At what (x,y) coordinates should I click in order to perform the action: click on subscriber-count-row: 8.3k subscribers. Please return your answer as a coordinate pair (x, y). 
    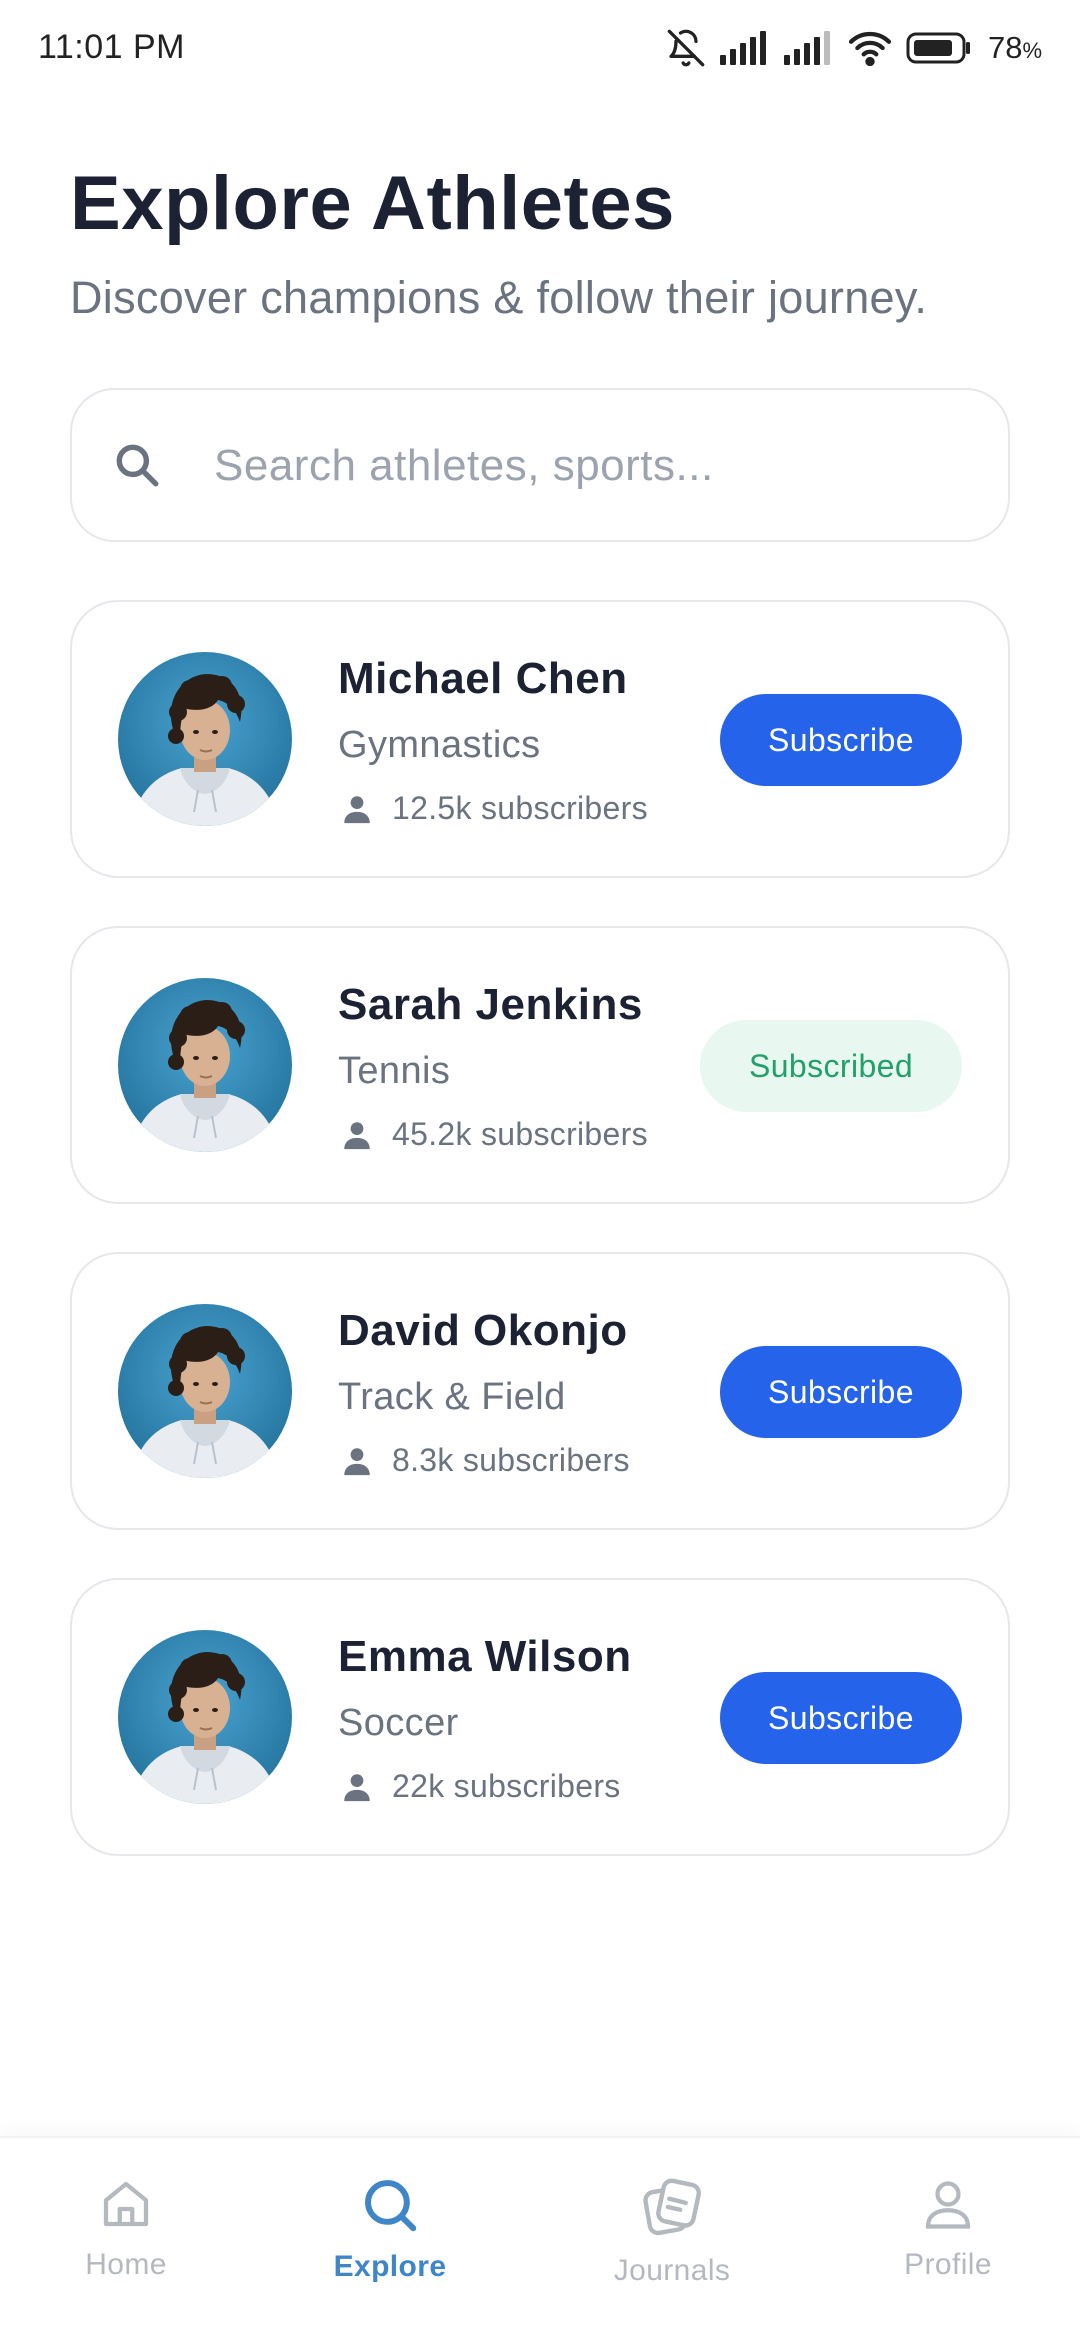
    Looking at the image, I should click on (485, 1460).